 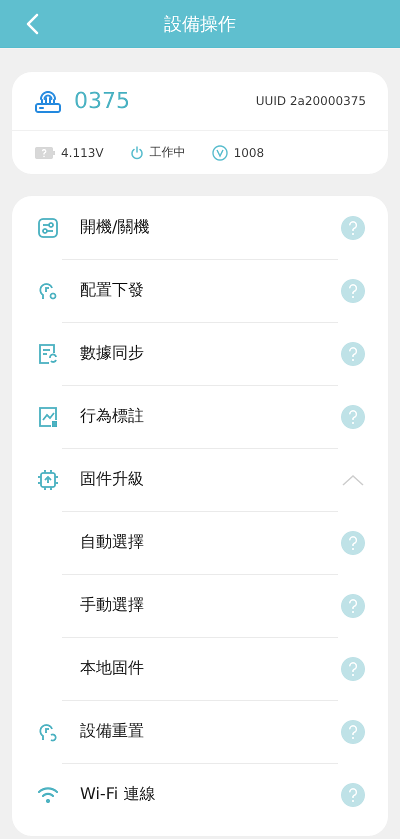 What do you see at coordinates (200, 353) in the screenshot?
I see `menu-item: 數據同步` at bounding box center [200, 353].